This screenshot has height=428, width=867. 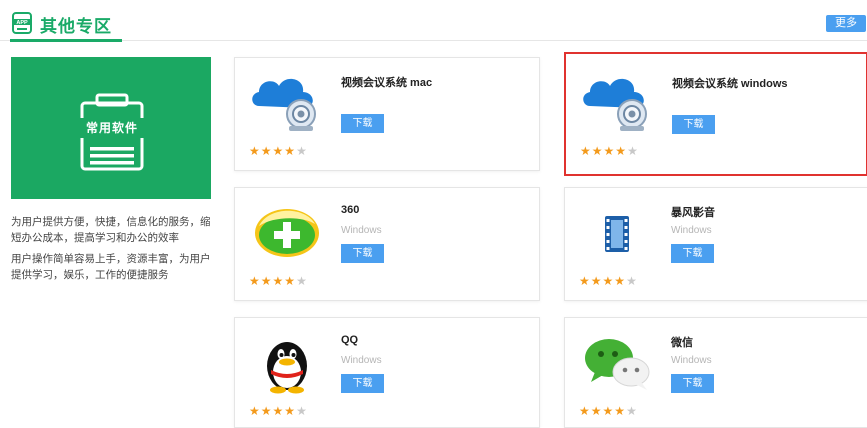 What do you see at coordinates (730, 84) in the screenshot?
I see `app-name: 视频会议系统 windows` at bounding box center [730, 84].